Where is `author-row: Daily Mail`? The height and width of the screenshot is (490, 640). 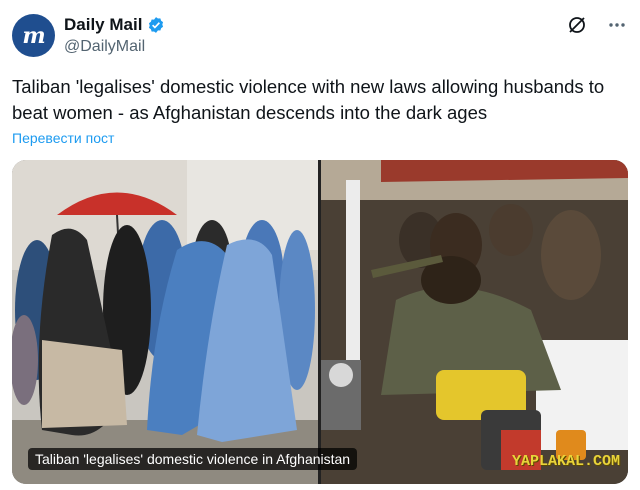 author-row: Daily Mail is located at coordinates (114, 25).